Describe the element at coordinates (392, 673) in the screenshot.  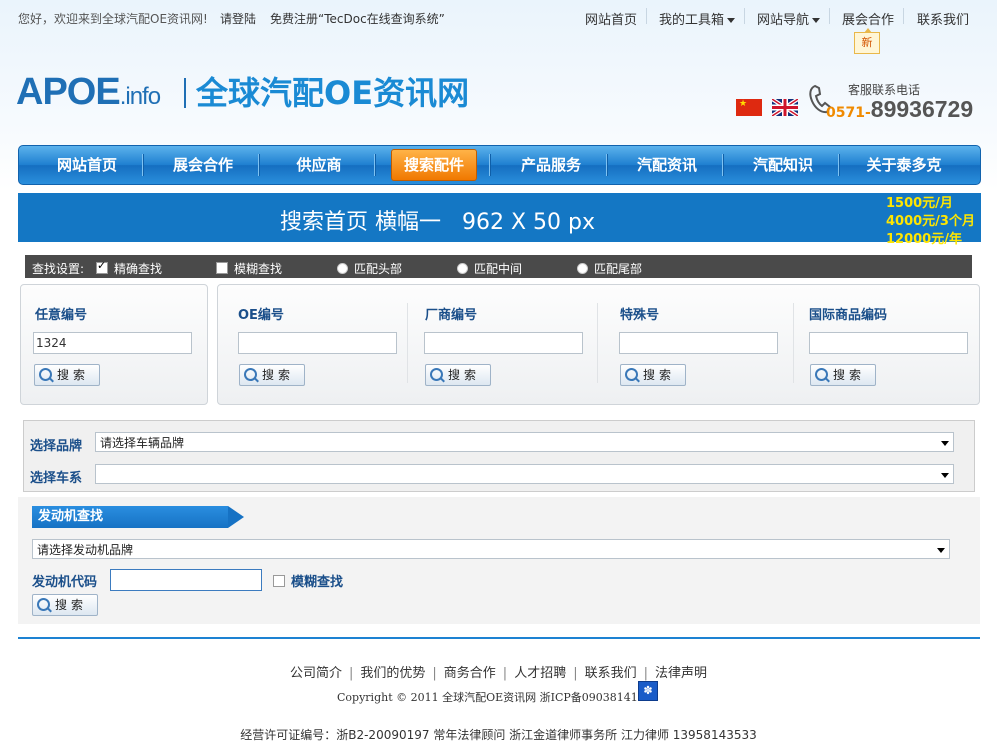
I see `footer-link-advantages: 我们的优势` at that location.